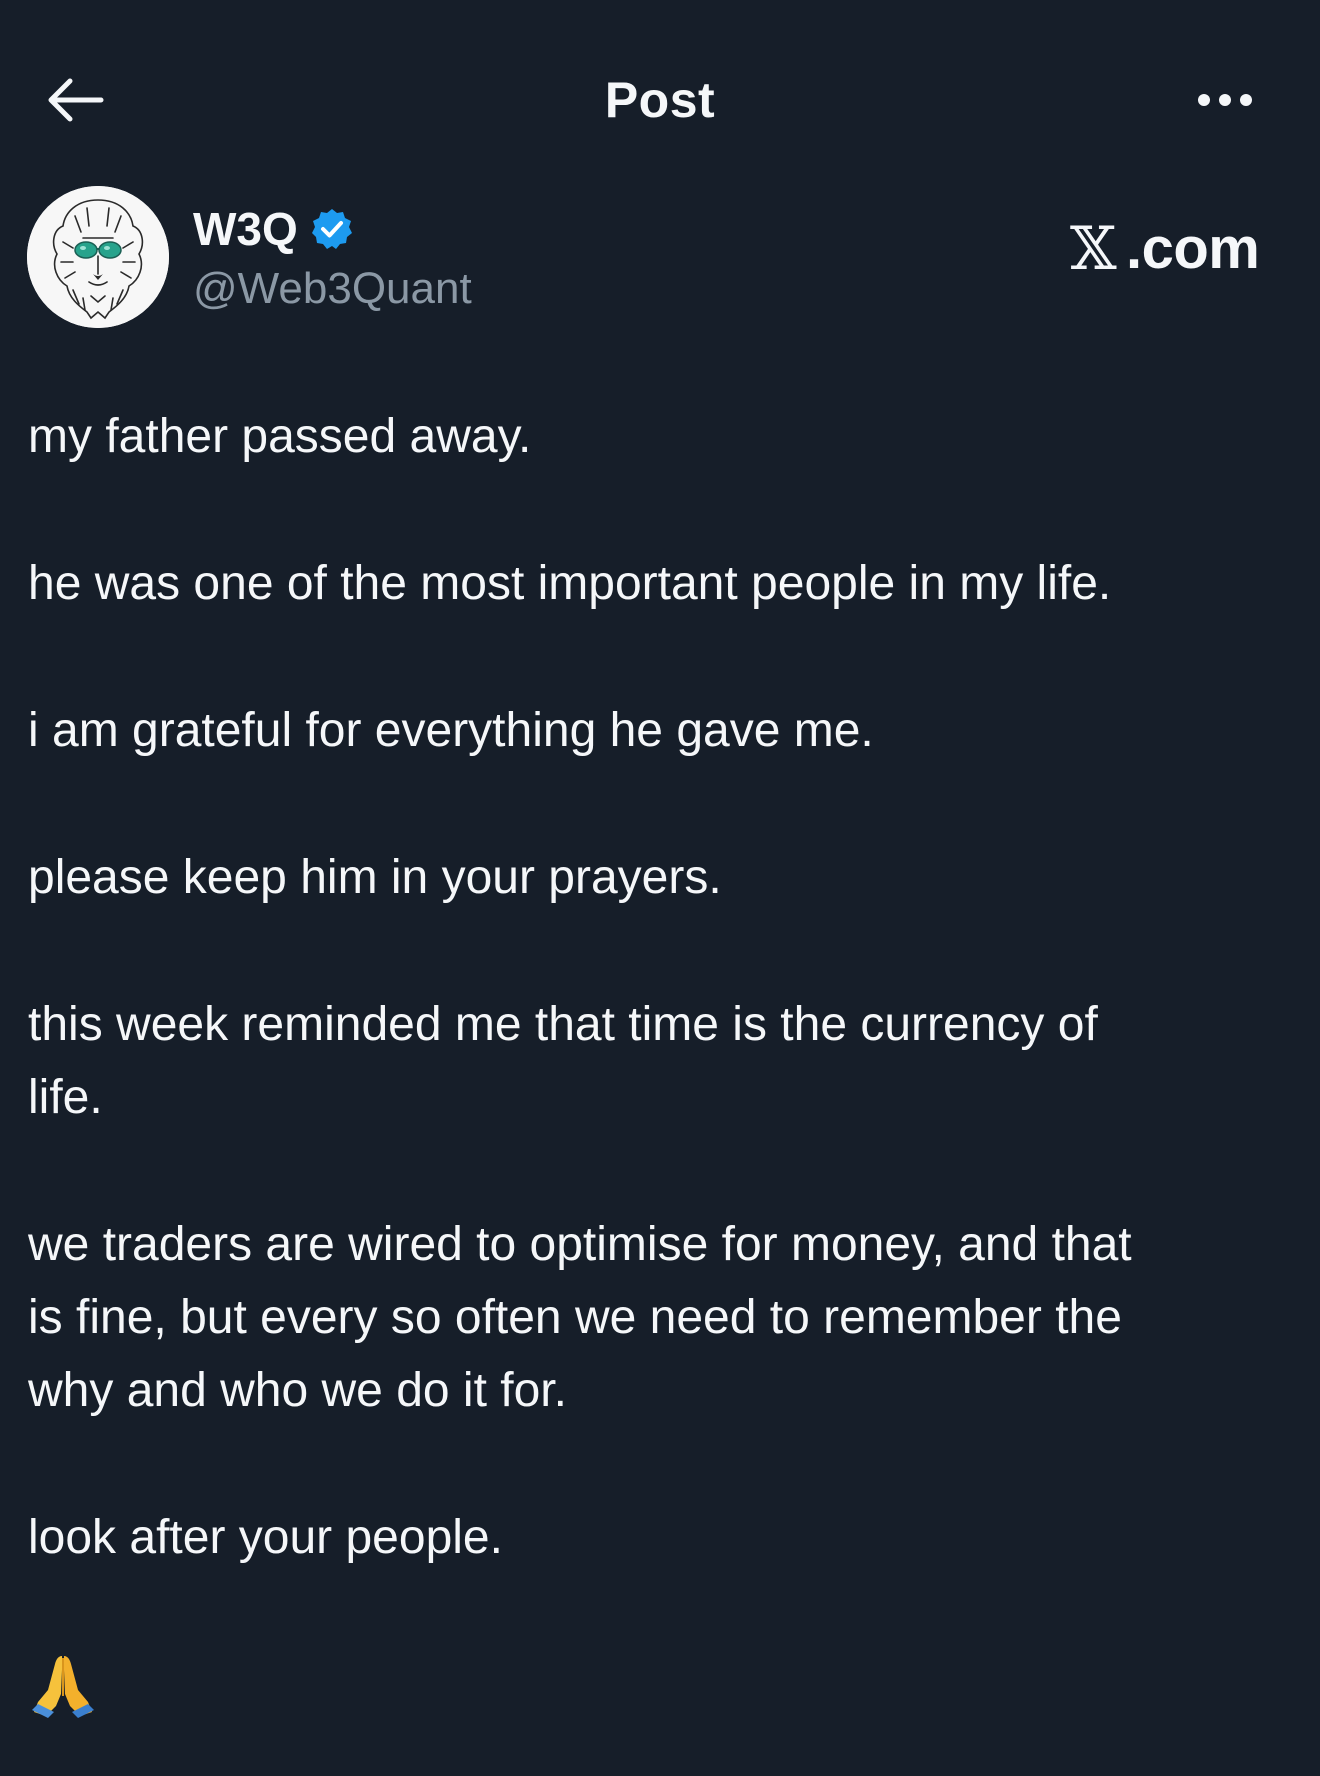  Describe the element at coordinates (451, 730) in the screenshot. I see `post-paragraph: i am grateful for everything he gave me.` at that location.